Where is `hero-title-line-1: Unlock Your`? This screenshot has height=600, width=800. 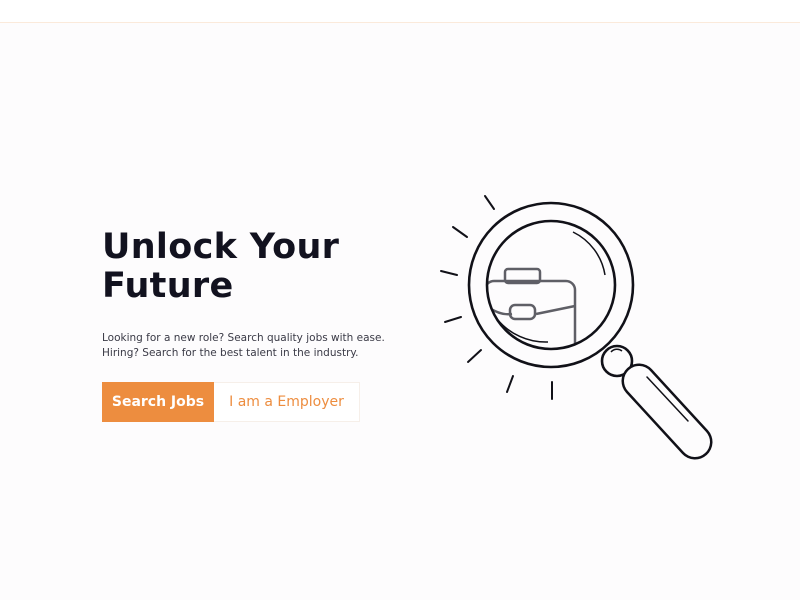
hero-title-line-1: Unlock Your is located at coordinates (221, 247).